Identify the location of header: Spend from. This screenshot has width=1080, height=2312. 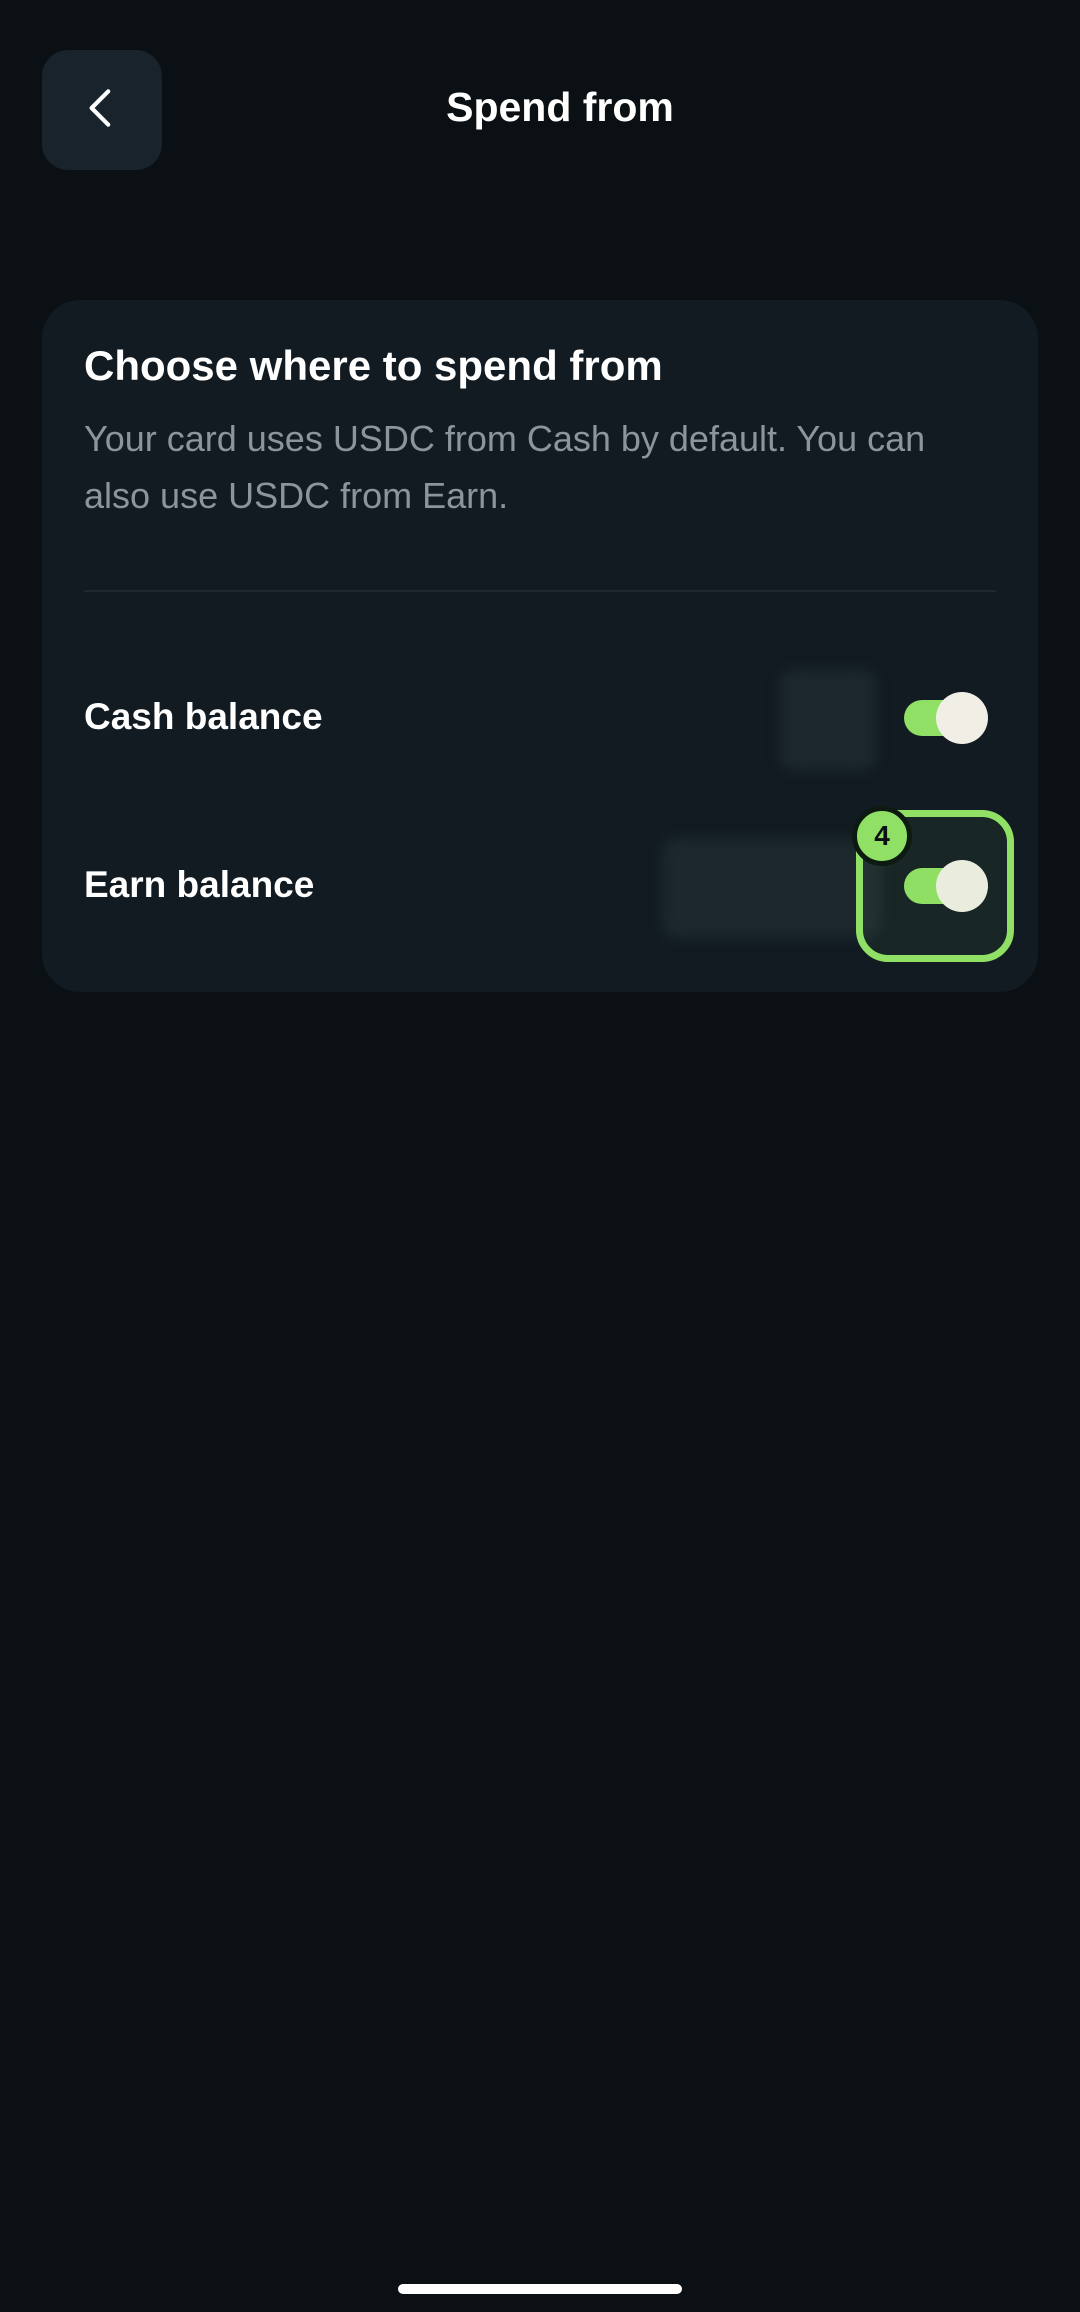
(540, 110).